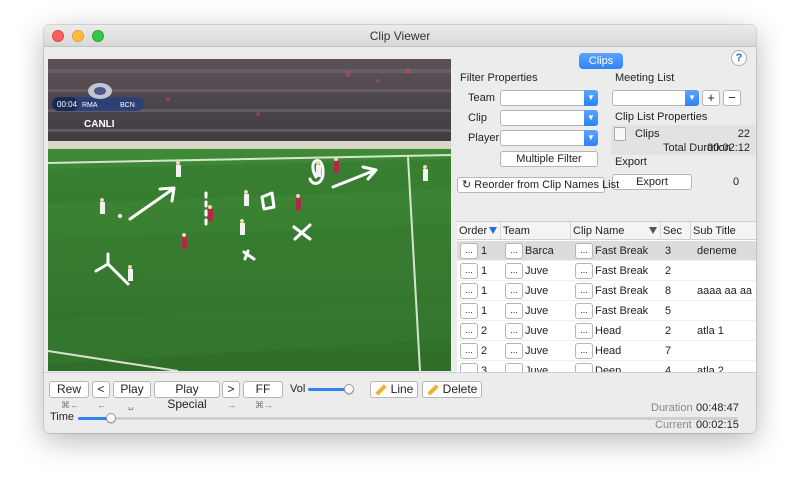  What do you see at coordinates (78, 36) in the screenshot?
I see `minimize-window-button` at bounding box center [78, 36].